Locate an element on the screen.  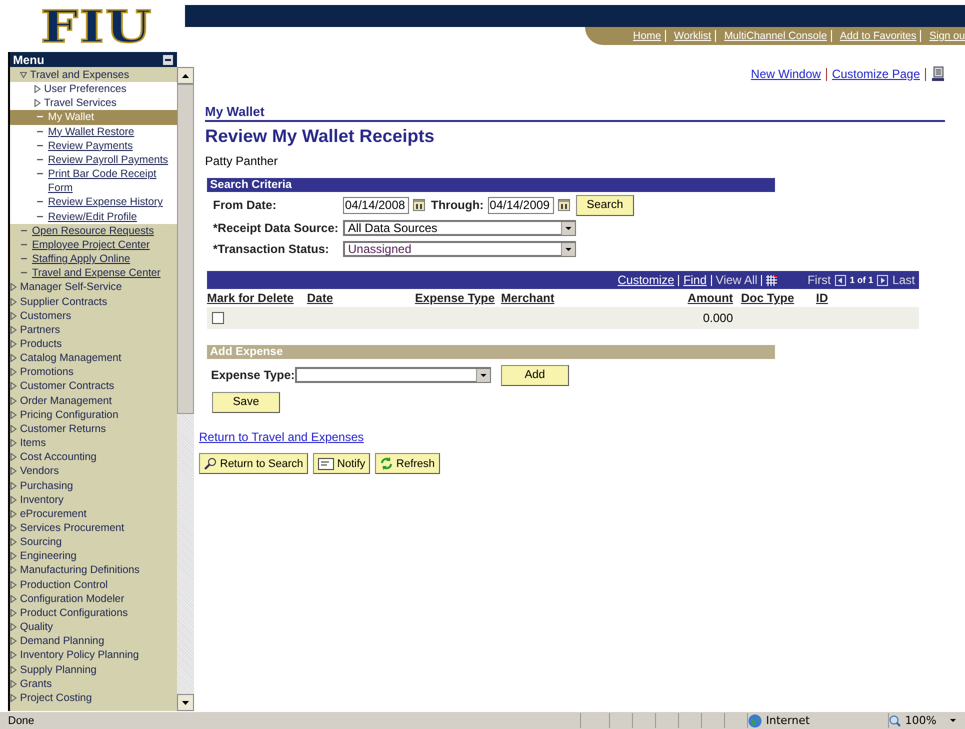
menu-folder: Quality is located at coordinates (36, 627).